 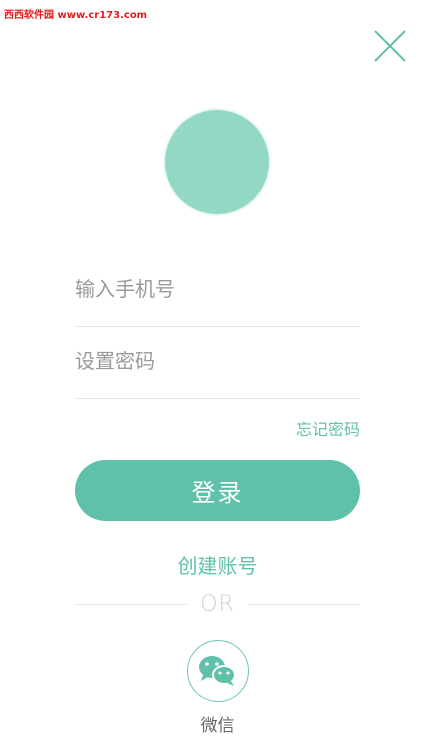 What do you see at coordinates (217, 564) in the screenshot?
I see `create-account-link: 创建账号` at bounding box center [217, 564].